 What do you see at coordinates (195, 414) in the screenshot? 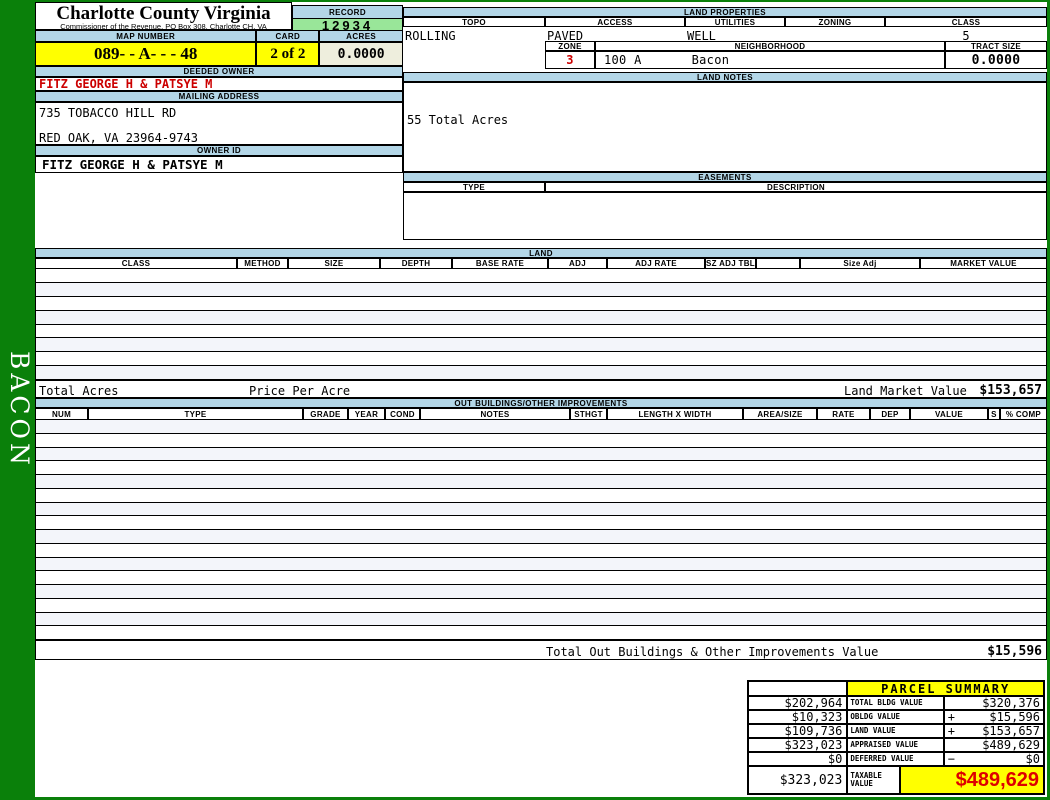
I see `ob-col-type: TYPE` at bounding box center [195, 414].